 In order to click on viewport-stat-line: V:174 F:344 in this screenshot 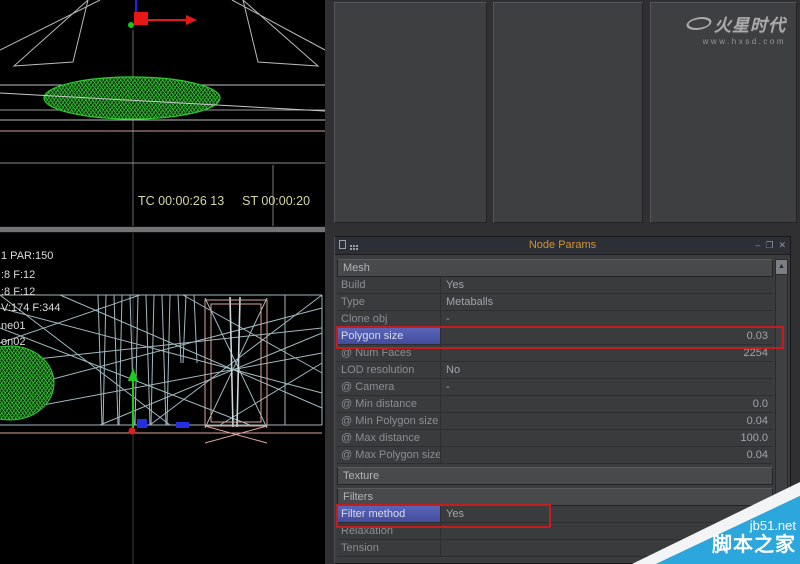, I will do `click(31, 308)`.